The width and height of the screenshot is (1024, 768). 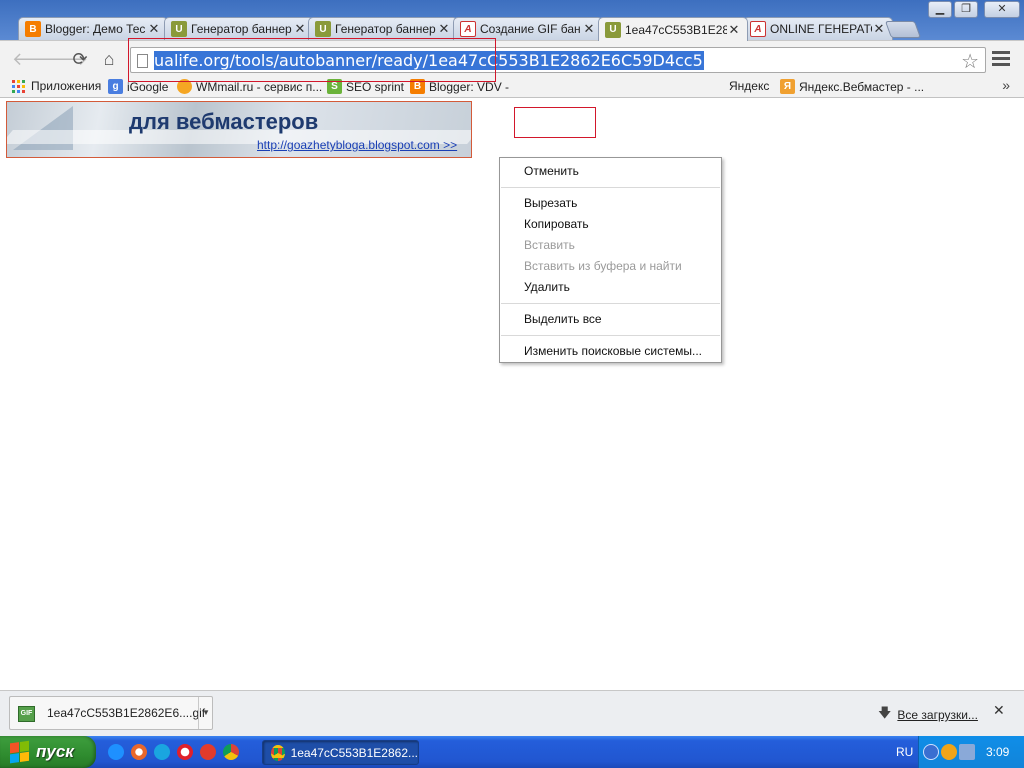 What do you see at coordinates (1002, 9) in the screenshot?
I see `window-close-button: ✕` at bounding box center [1002, 9].